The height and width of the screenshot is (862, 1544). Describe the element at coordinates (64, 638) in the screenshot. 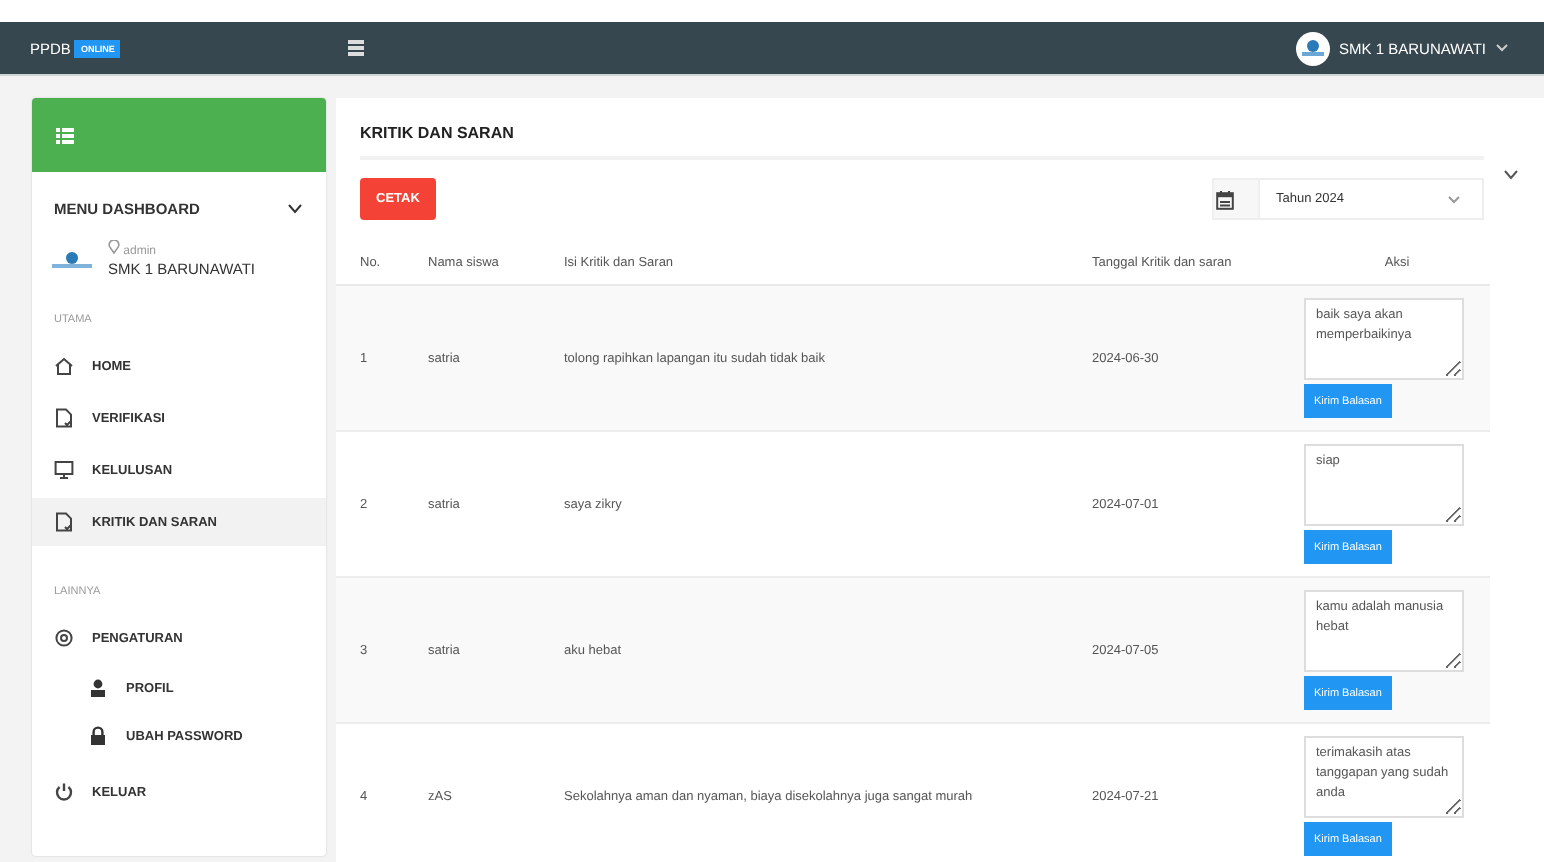

I see `gear-icon` at that location.